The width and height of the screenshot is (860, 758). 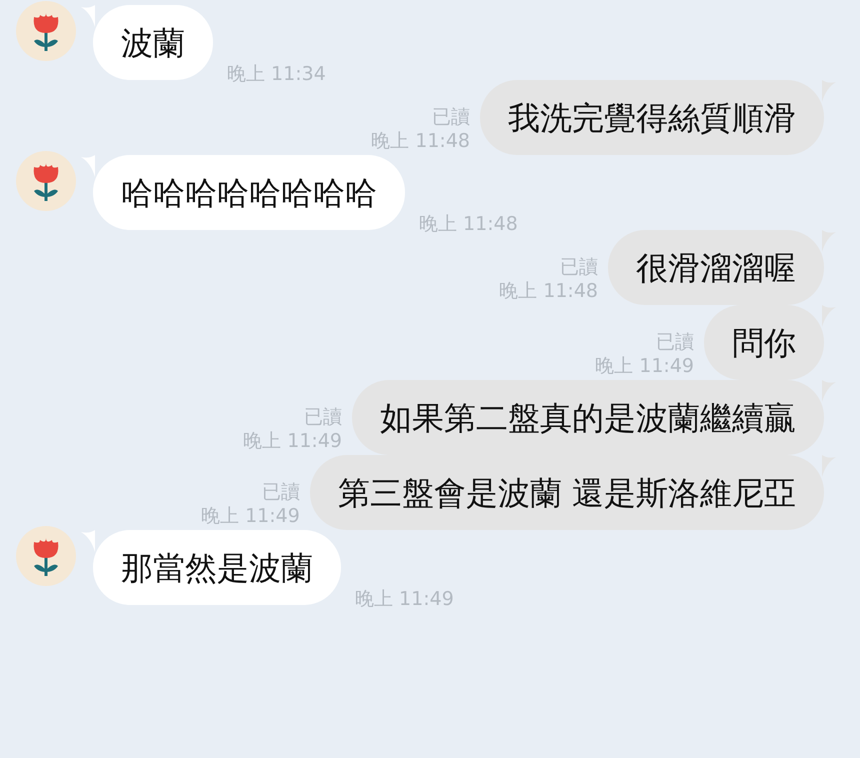 What do you see at coordinates (652, 117) in the screenshot?
I see `message-bubble: 我洗完覺得絲質順滑` at bounding box center [652, 117].